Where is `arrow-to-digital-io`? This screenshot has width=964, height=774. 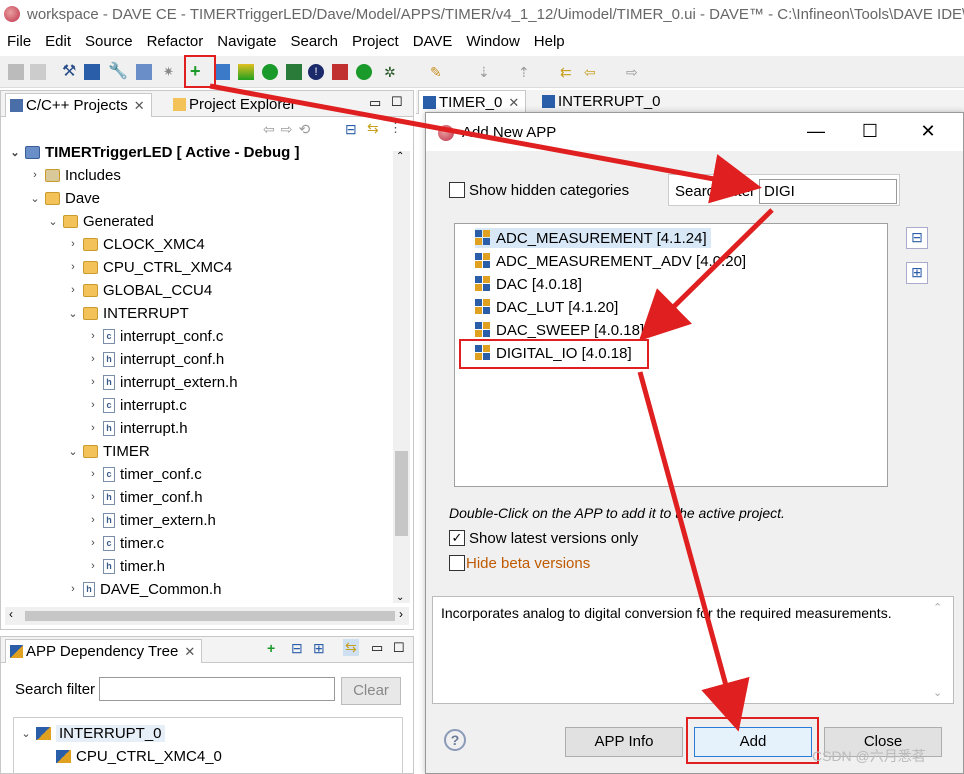
arrow-to-digital-io is located at coordinates (706, 275).